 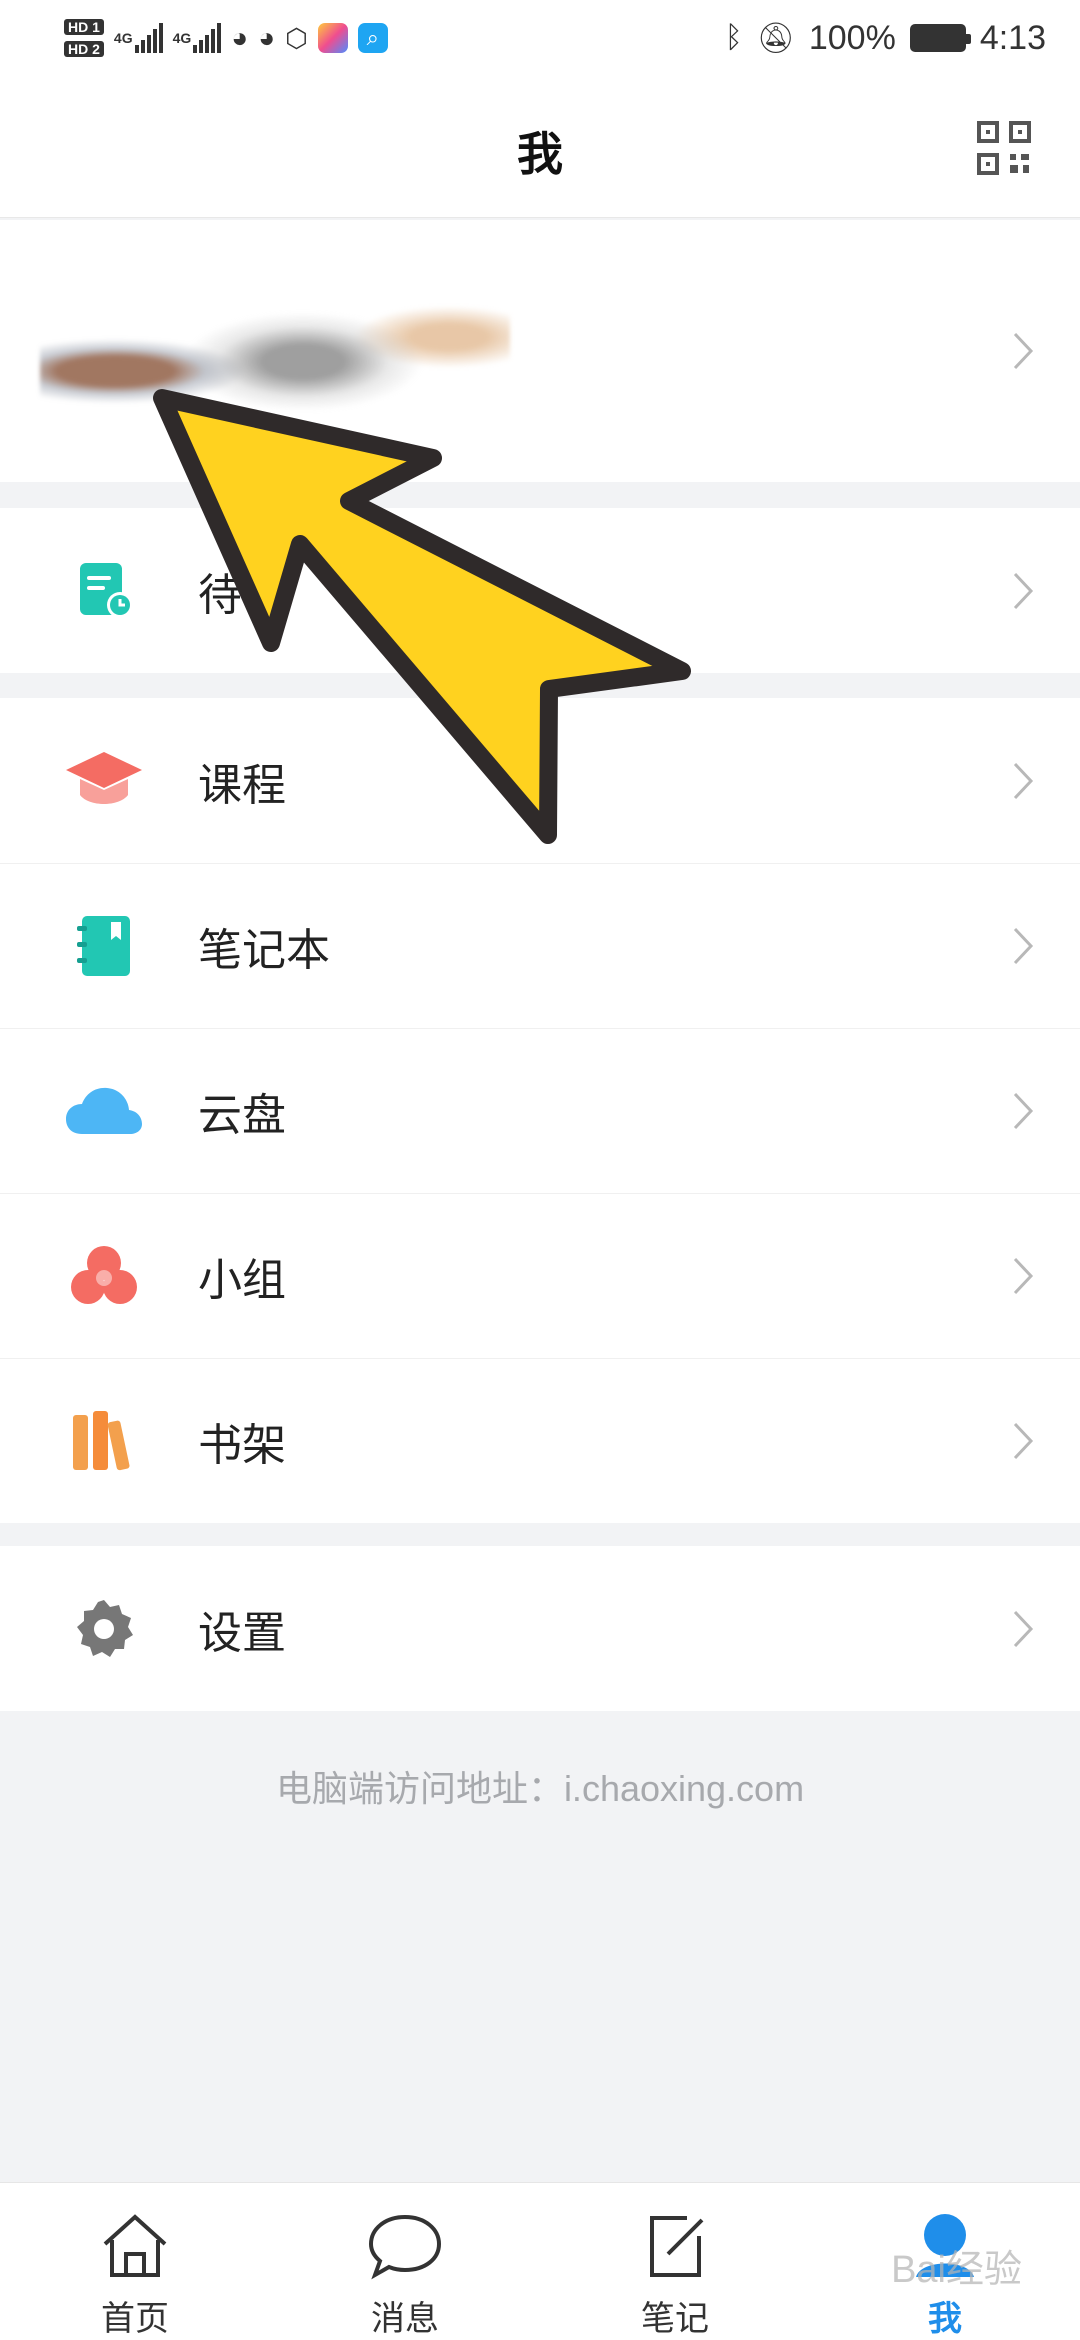 I want to click on blurred-avatar-and-name, so click(x=275, y=375).